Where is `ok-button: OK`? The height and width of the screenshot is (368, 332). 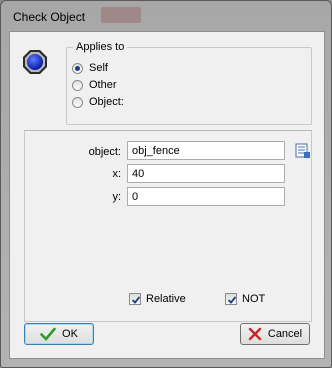 ok-button: OK is located at coordinates (59, 334).